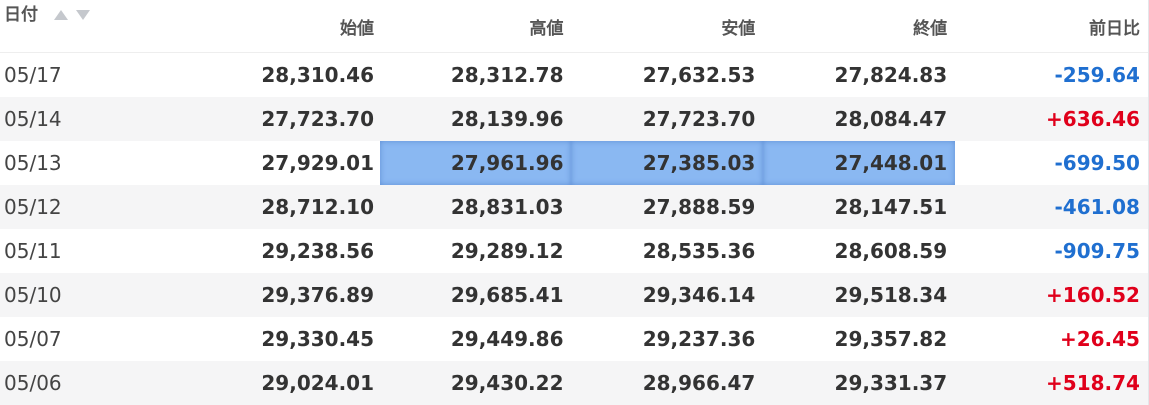 This screenshot has height=405, width=1149. I want to click on row-date-open-group: 05/10 29,376.89, so click(190, 295).